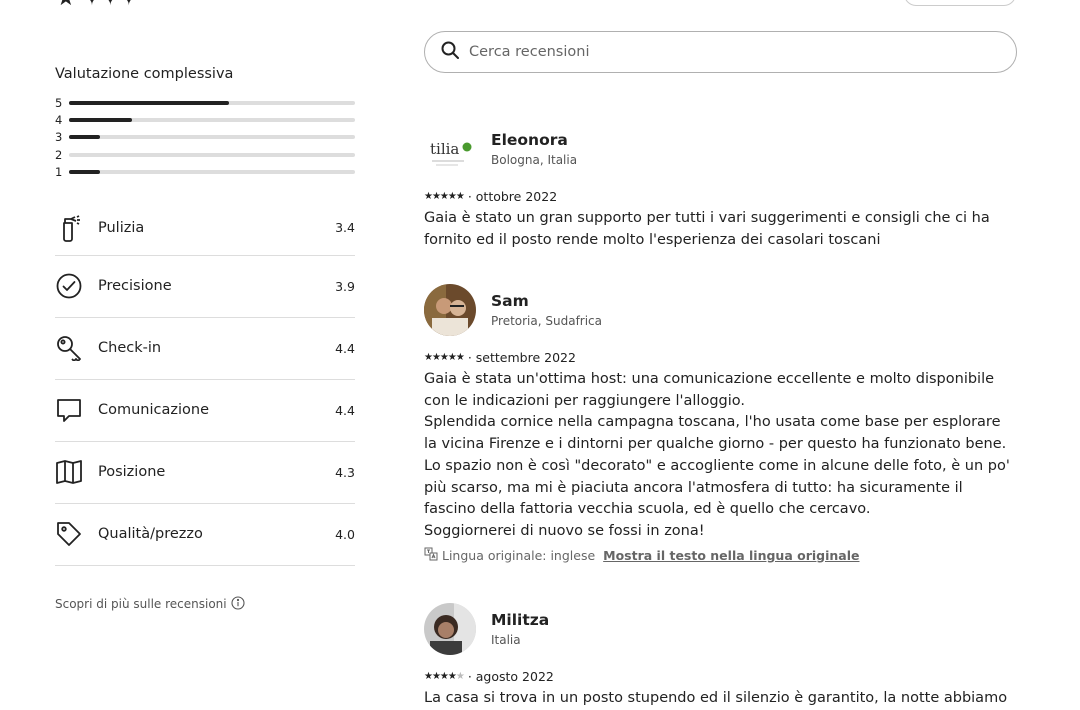 Image resolution: width=1080 pixels, height=710 pixels. What do you see at coordinates (205, 349) in the screenshot?
I see `category-checkin: Check-in 4.4` at bounding box center [205, 349].